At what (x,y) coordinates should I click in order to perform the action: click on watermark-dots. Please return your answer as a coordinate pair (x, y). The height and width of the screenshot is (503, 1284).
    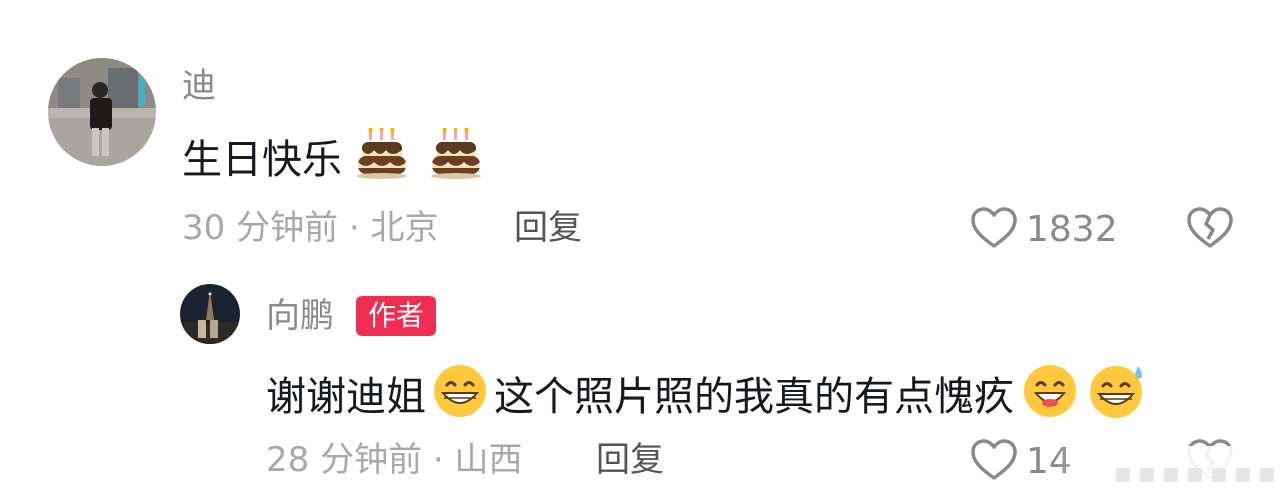
    Looking at the image, I should click on (1200, 475).